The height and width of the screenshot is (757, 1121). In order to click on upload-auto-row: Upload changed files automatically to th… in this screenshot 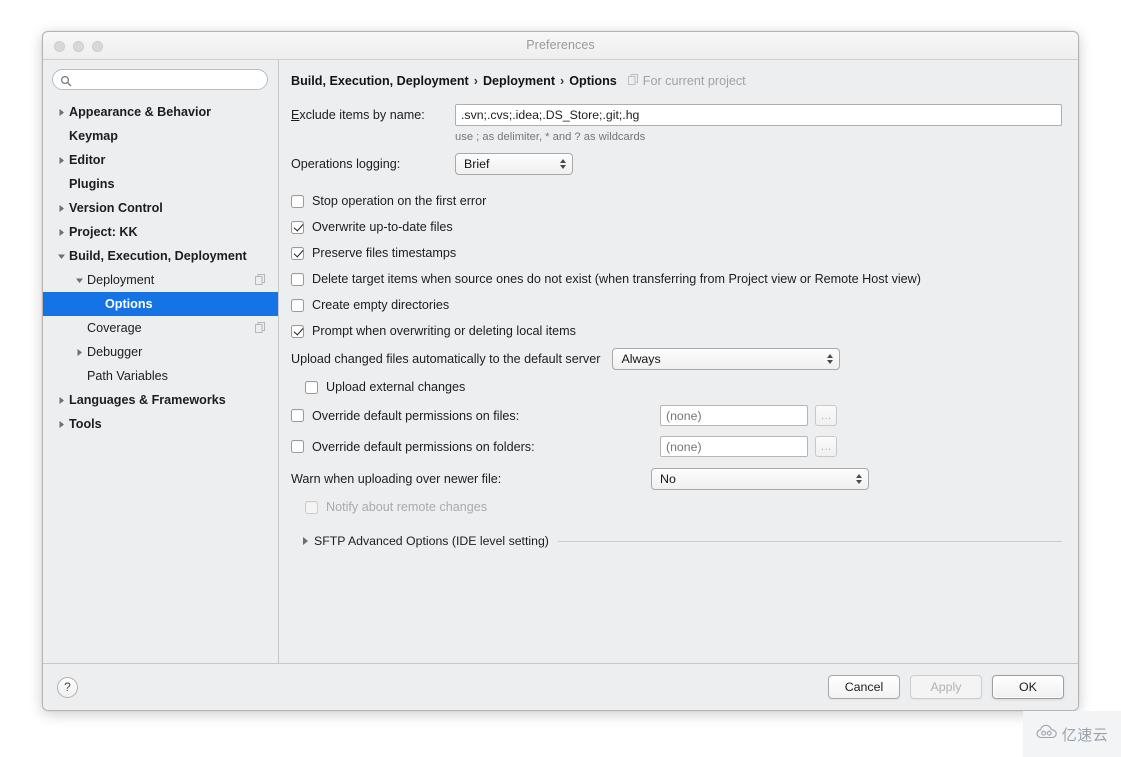, I will do `click(676, 359)`.